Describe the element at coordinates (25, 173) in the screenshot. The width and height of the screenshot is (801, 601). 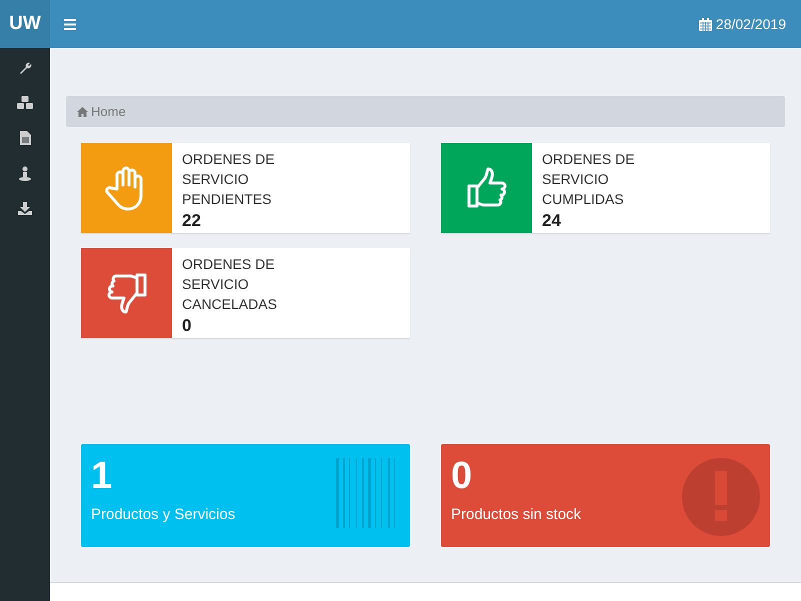
I see `person-pin-icon` at that location.